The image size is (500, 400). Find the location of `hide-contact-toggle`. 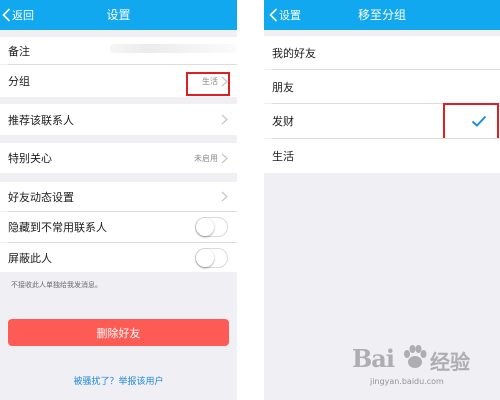

hide-contact-toggle is located at coordinates (211, 227).